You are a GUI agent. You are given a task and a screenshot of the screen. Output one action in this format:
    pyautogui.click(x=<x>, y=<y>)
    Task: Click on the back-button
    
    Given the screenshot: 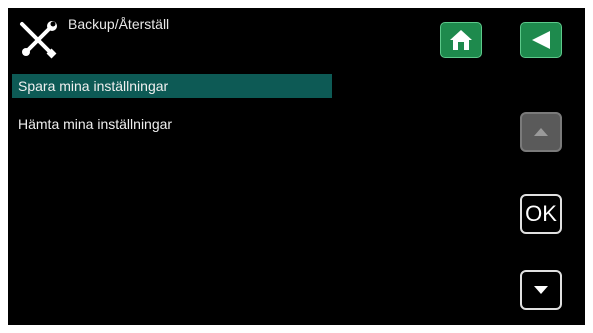 What is the action you would take?
    pyautogui.click(x=541, y=40)
    